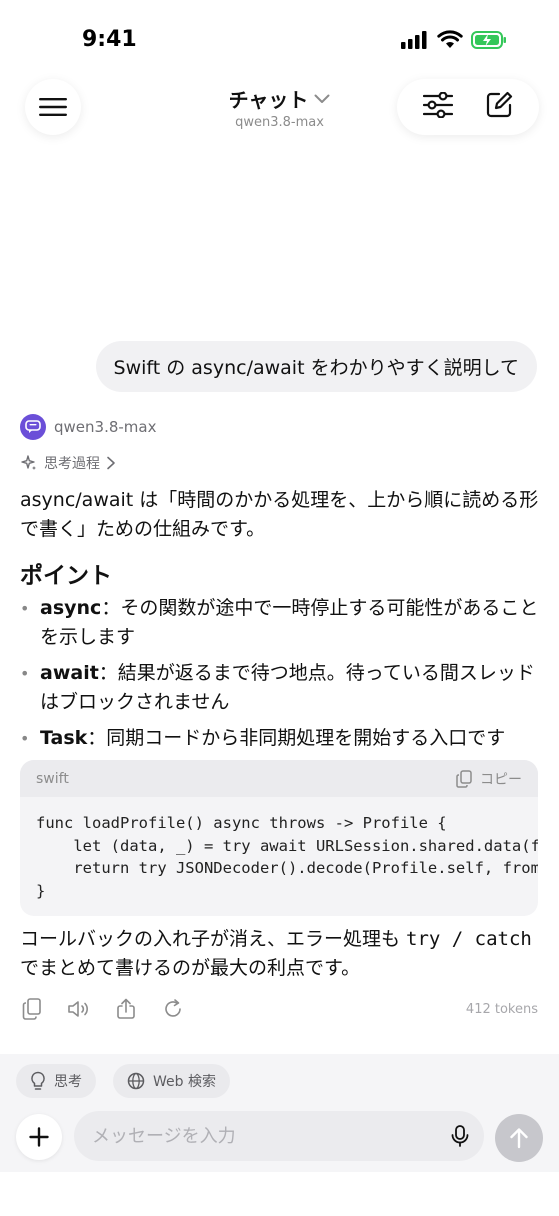 The width and height of the screenshot is (559, 1216). What do you see at coordinates (136, 1081) in the screenshot?
I see `globe-icon` at bounding box center [136, 1081].